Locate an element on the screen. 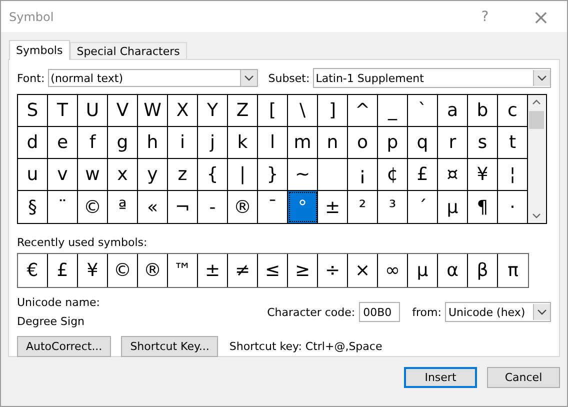 This screenshot has width=568, height=407. symbol-cell: ª is located at coordinates (123, 207).